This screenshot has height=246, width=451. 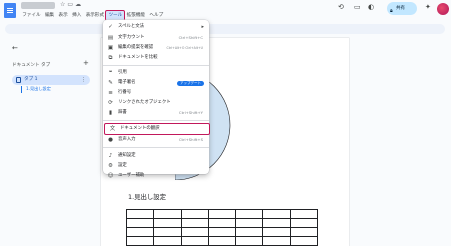 What do you see at coordinates (86, 63) in the screenshot?
I see `add-tab-icon: +` at bounding box center [86, 63].